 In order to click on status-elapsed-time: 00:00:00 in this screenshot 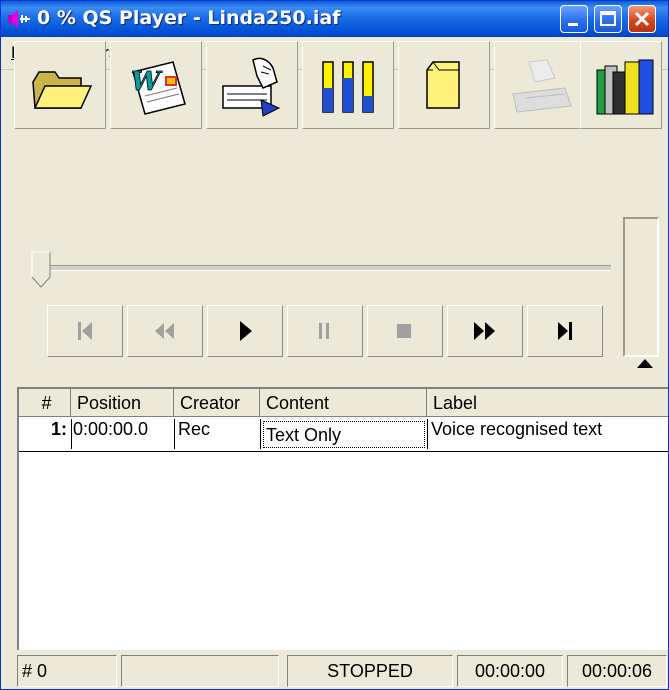, I will do `click(510, 671)`.